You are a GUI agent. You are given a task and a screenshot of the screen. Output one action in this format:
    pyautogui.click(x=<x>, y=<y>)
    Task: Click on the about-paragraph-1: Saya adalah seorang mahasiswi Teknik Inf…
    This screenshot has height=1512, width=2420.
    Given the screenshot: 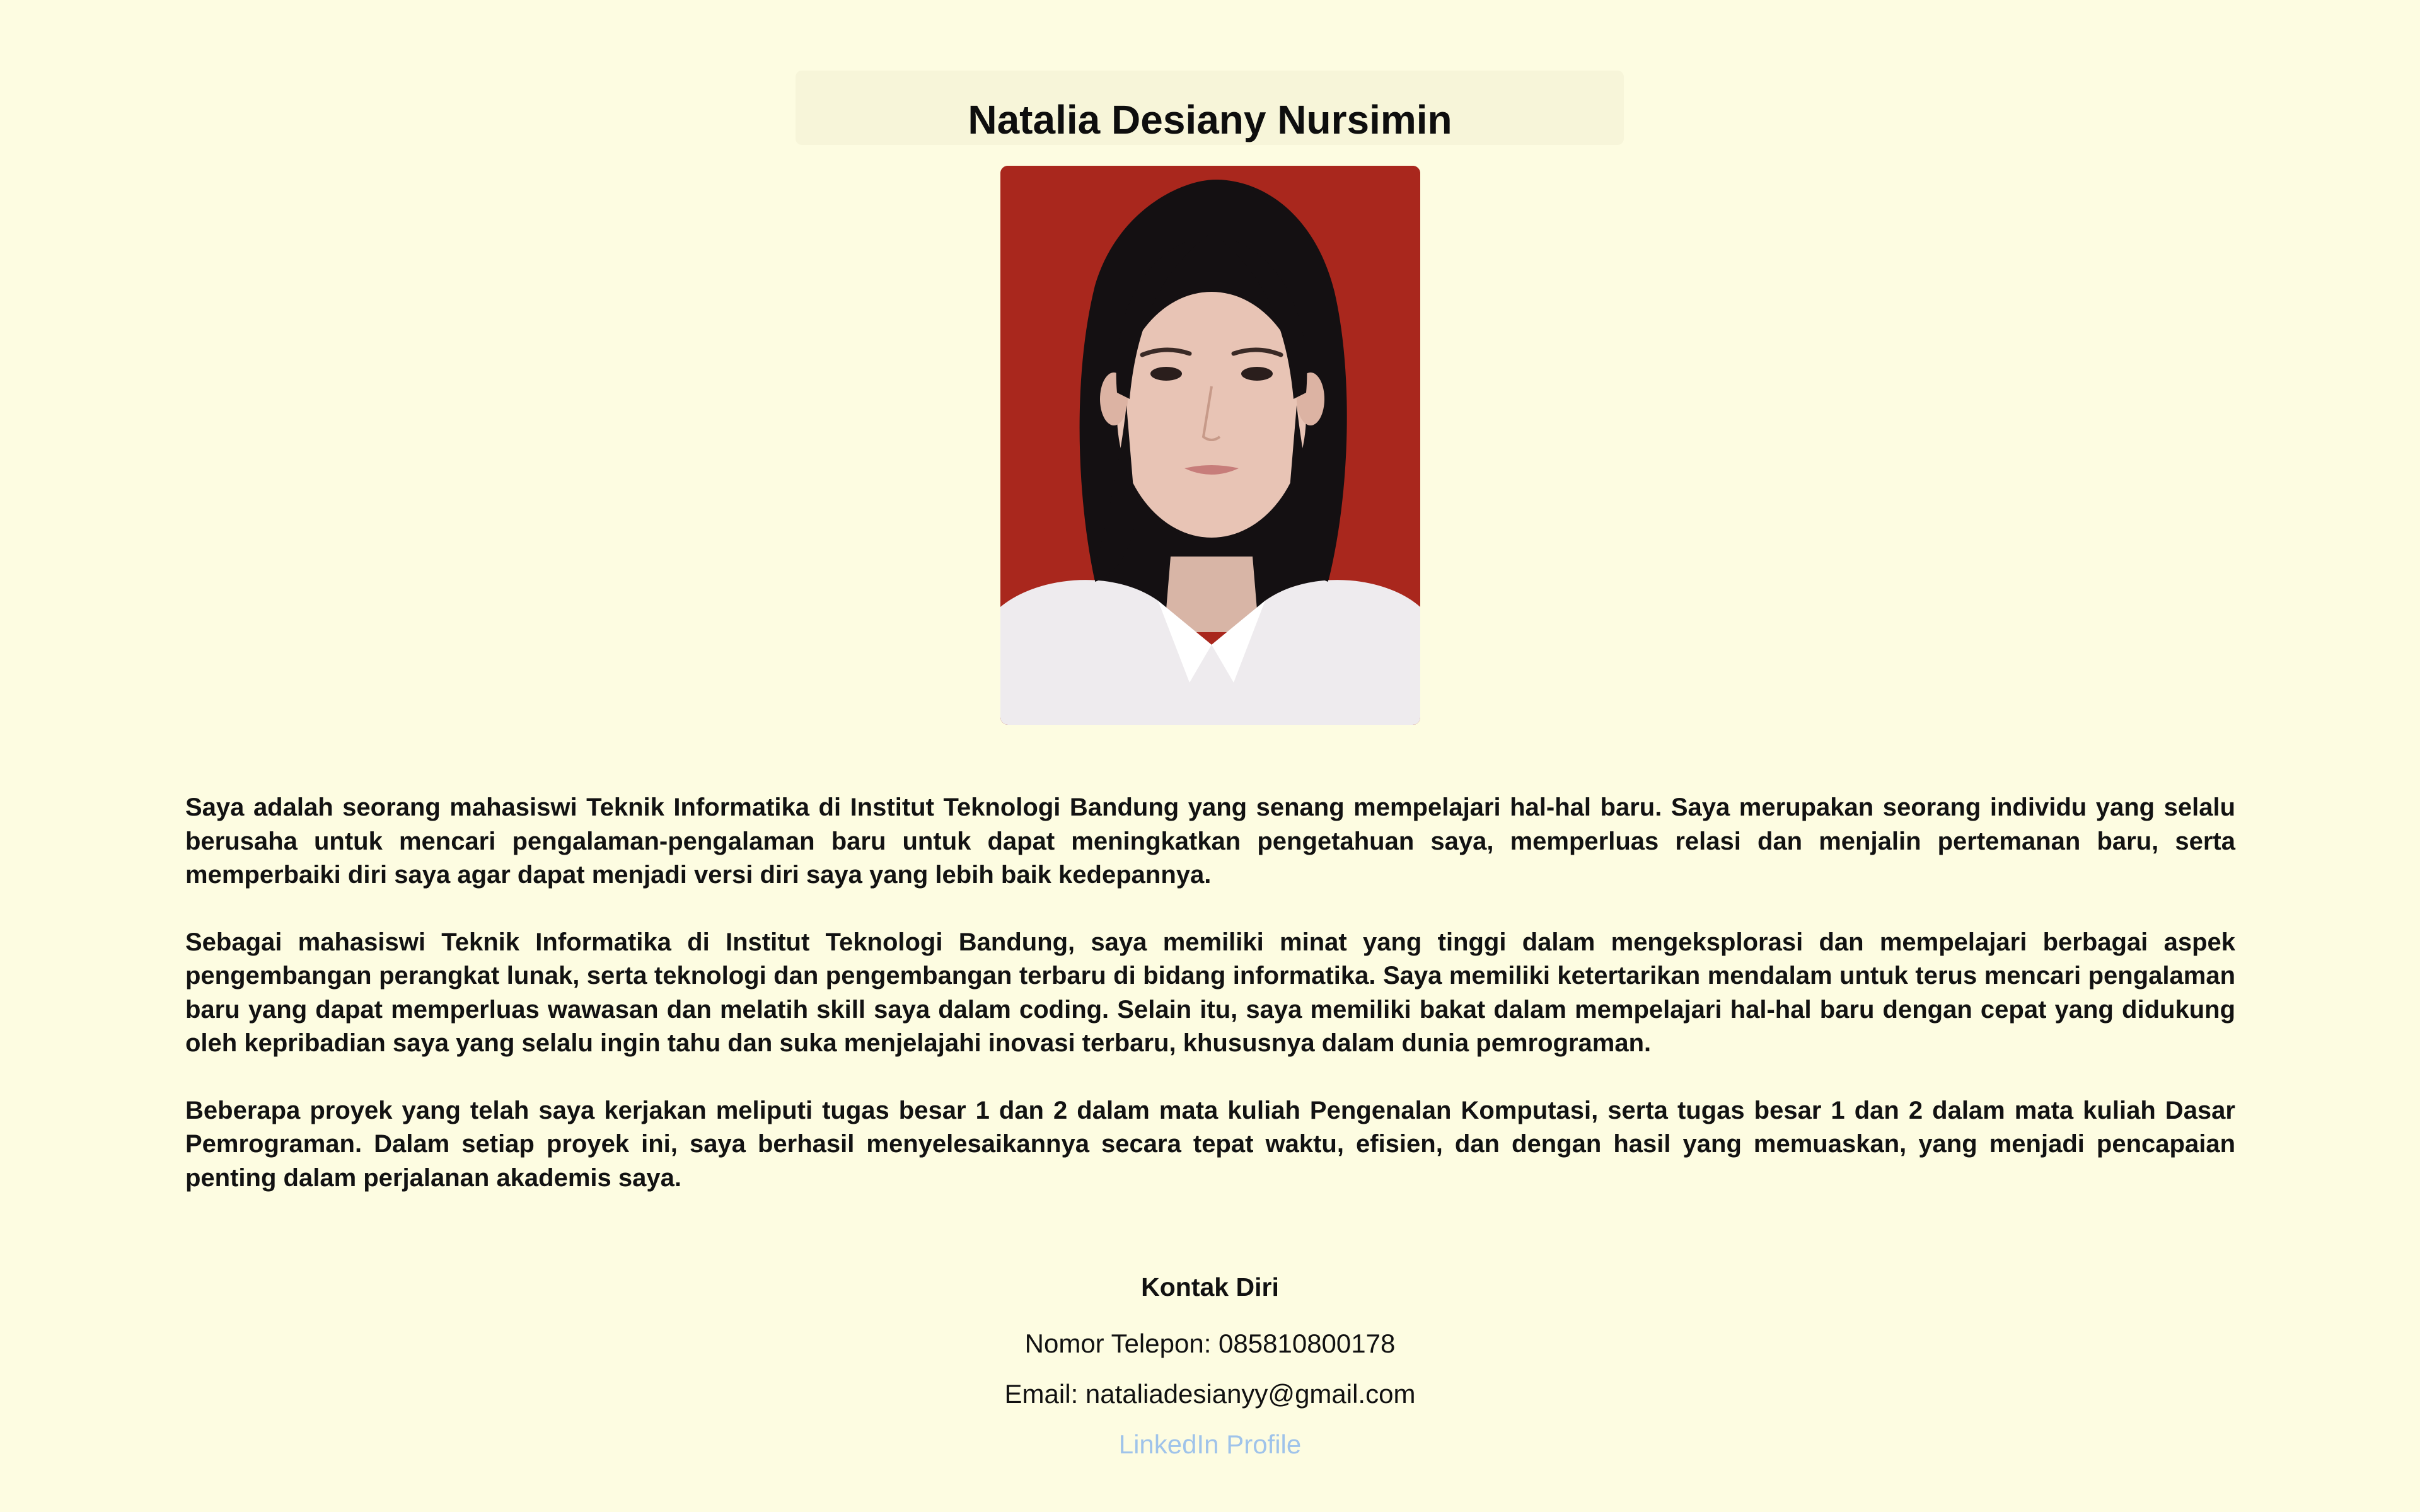 What is the action you would take?
    pyautogui.click(x=1210, y=841)
    